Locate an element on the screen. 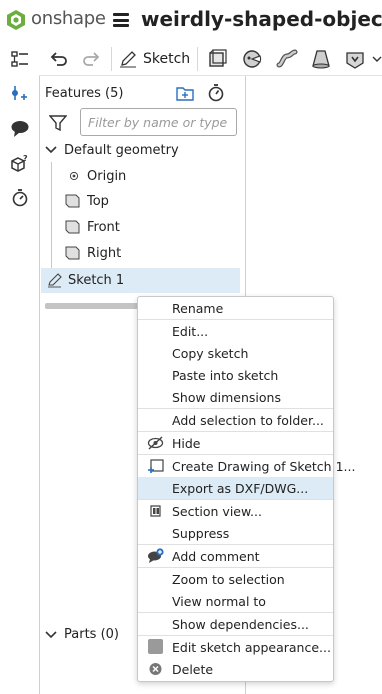  sketch-button: Sketch is located at coordinates (154, 59).